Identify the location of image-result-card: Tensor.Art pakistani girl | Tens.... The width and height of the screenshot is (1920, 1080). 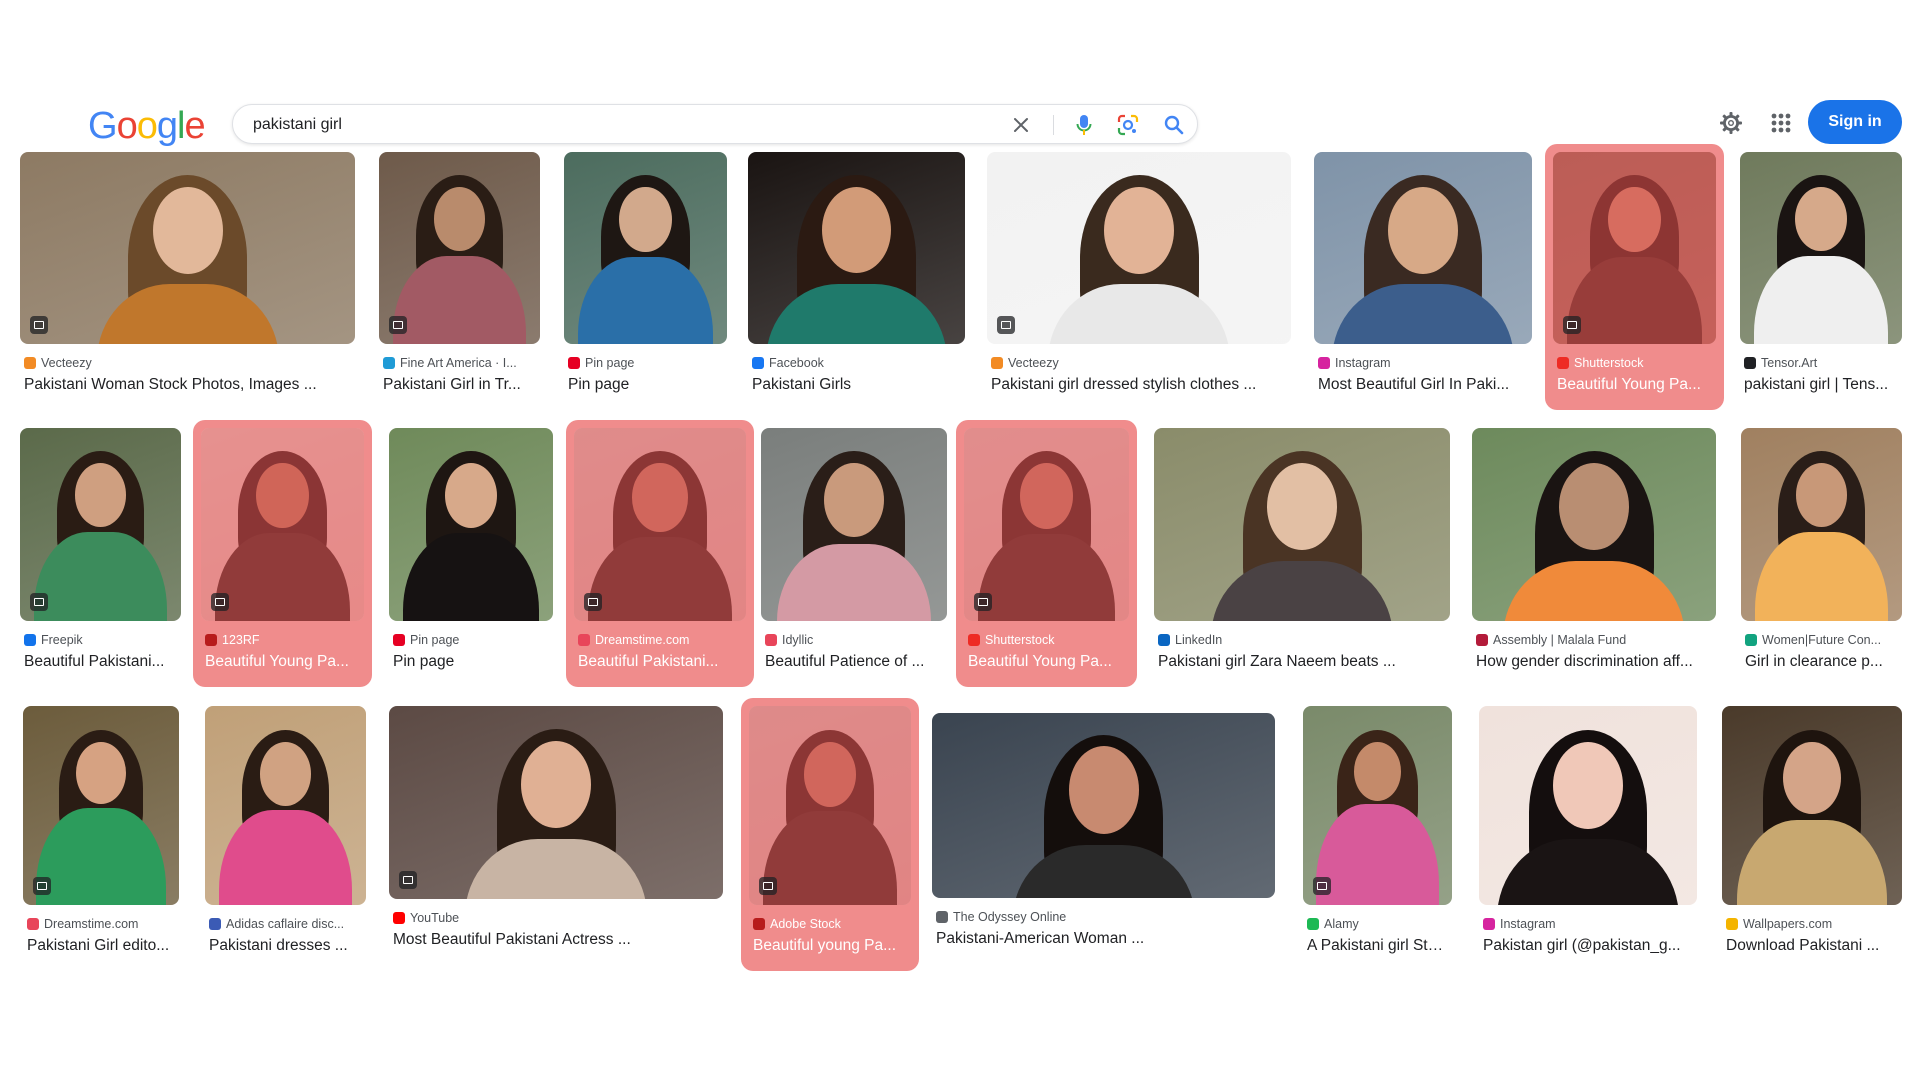
(1821, 281).